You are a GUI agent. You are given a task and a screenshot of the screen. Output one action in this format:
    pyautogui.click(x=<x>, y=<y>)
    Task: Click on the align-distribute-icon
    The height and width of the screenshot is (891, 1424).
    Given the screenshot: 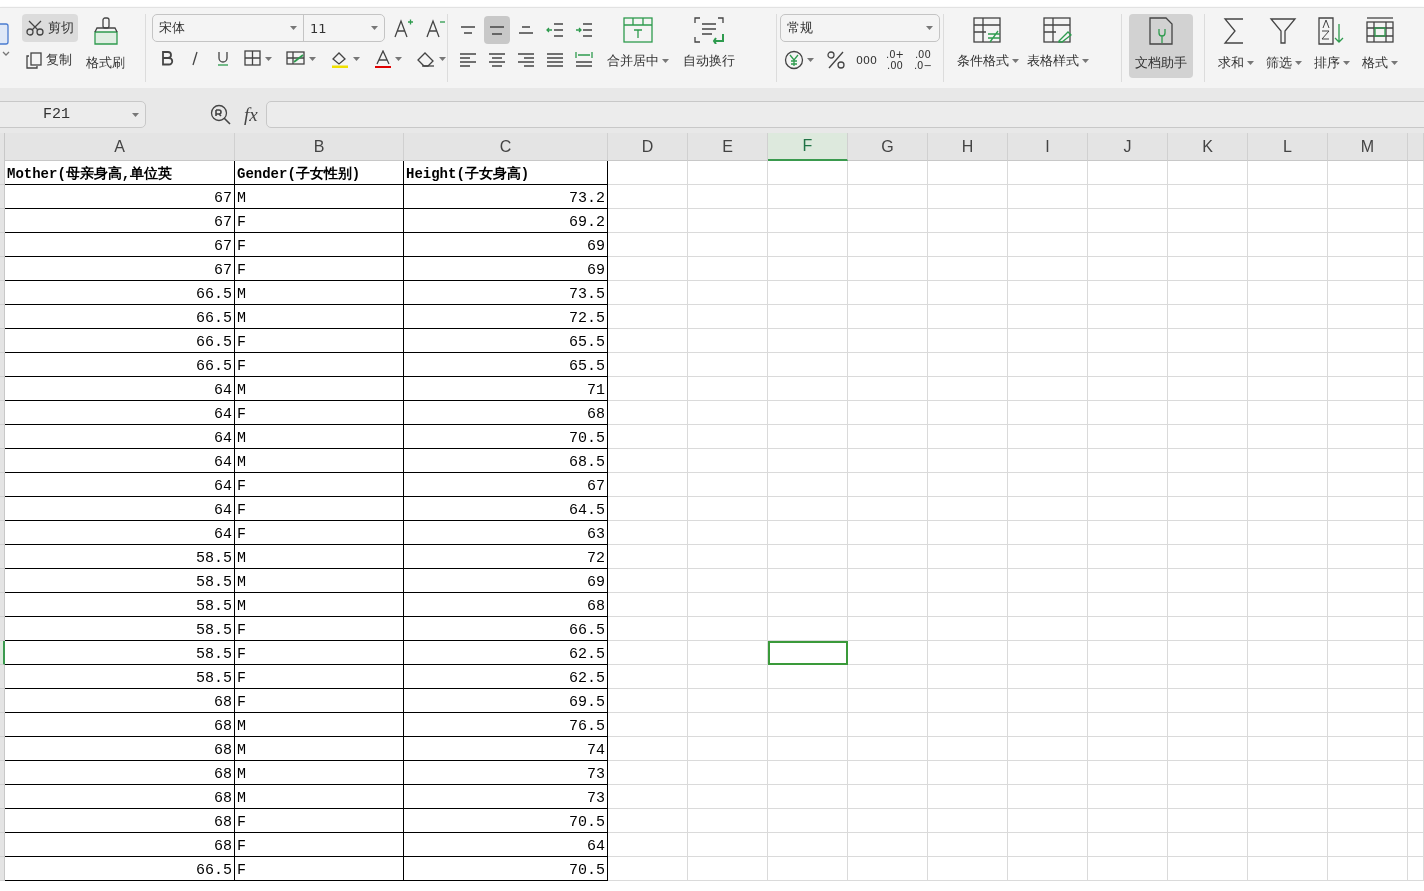 What is the action you would take?
    pyautogui.click(x=584, y=60)
    